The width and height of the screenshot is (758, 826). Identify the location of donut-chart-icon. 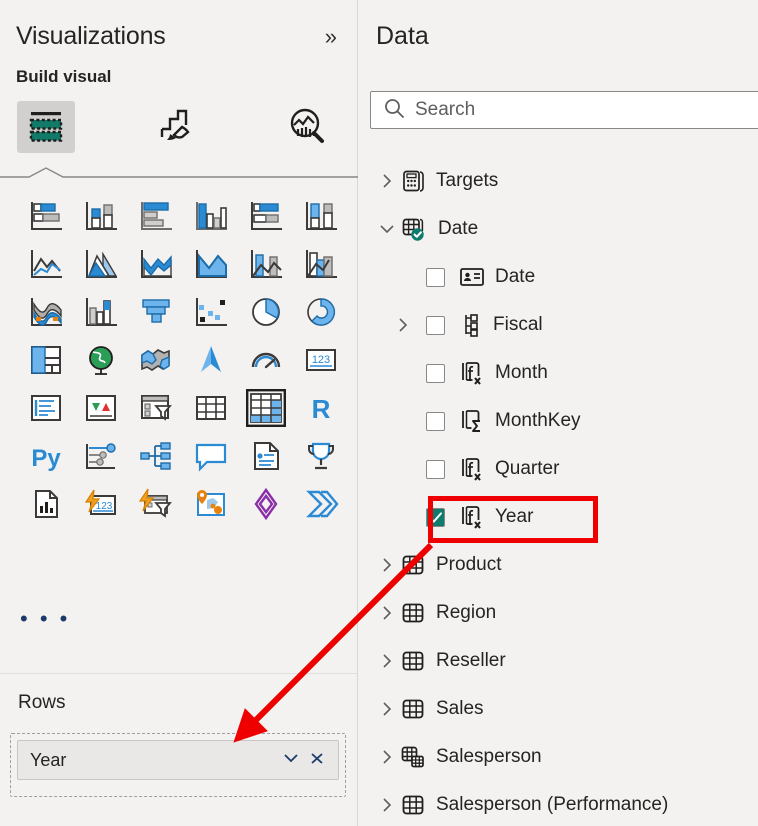
(320, 312).